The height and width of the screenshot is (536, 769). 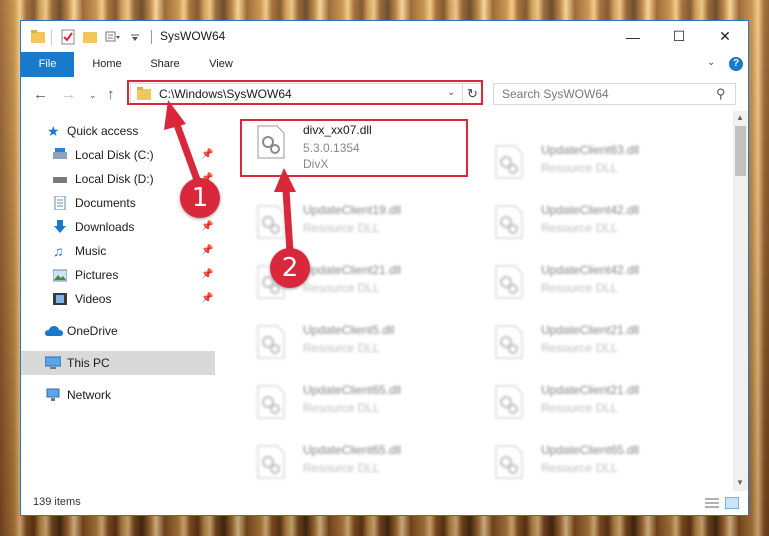 What do you see at coordinates (384, 503) in the screenshot?
I see `status-bar: 139 items` at bounding box center [384, 503].